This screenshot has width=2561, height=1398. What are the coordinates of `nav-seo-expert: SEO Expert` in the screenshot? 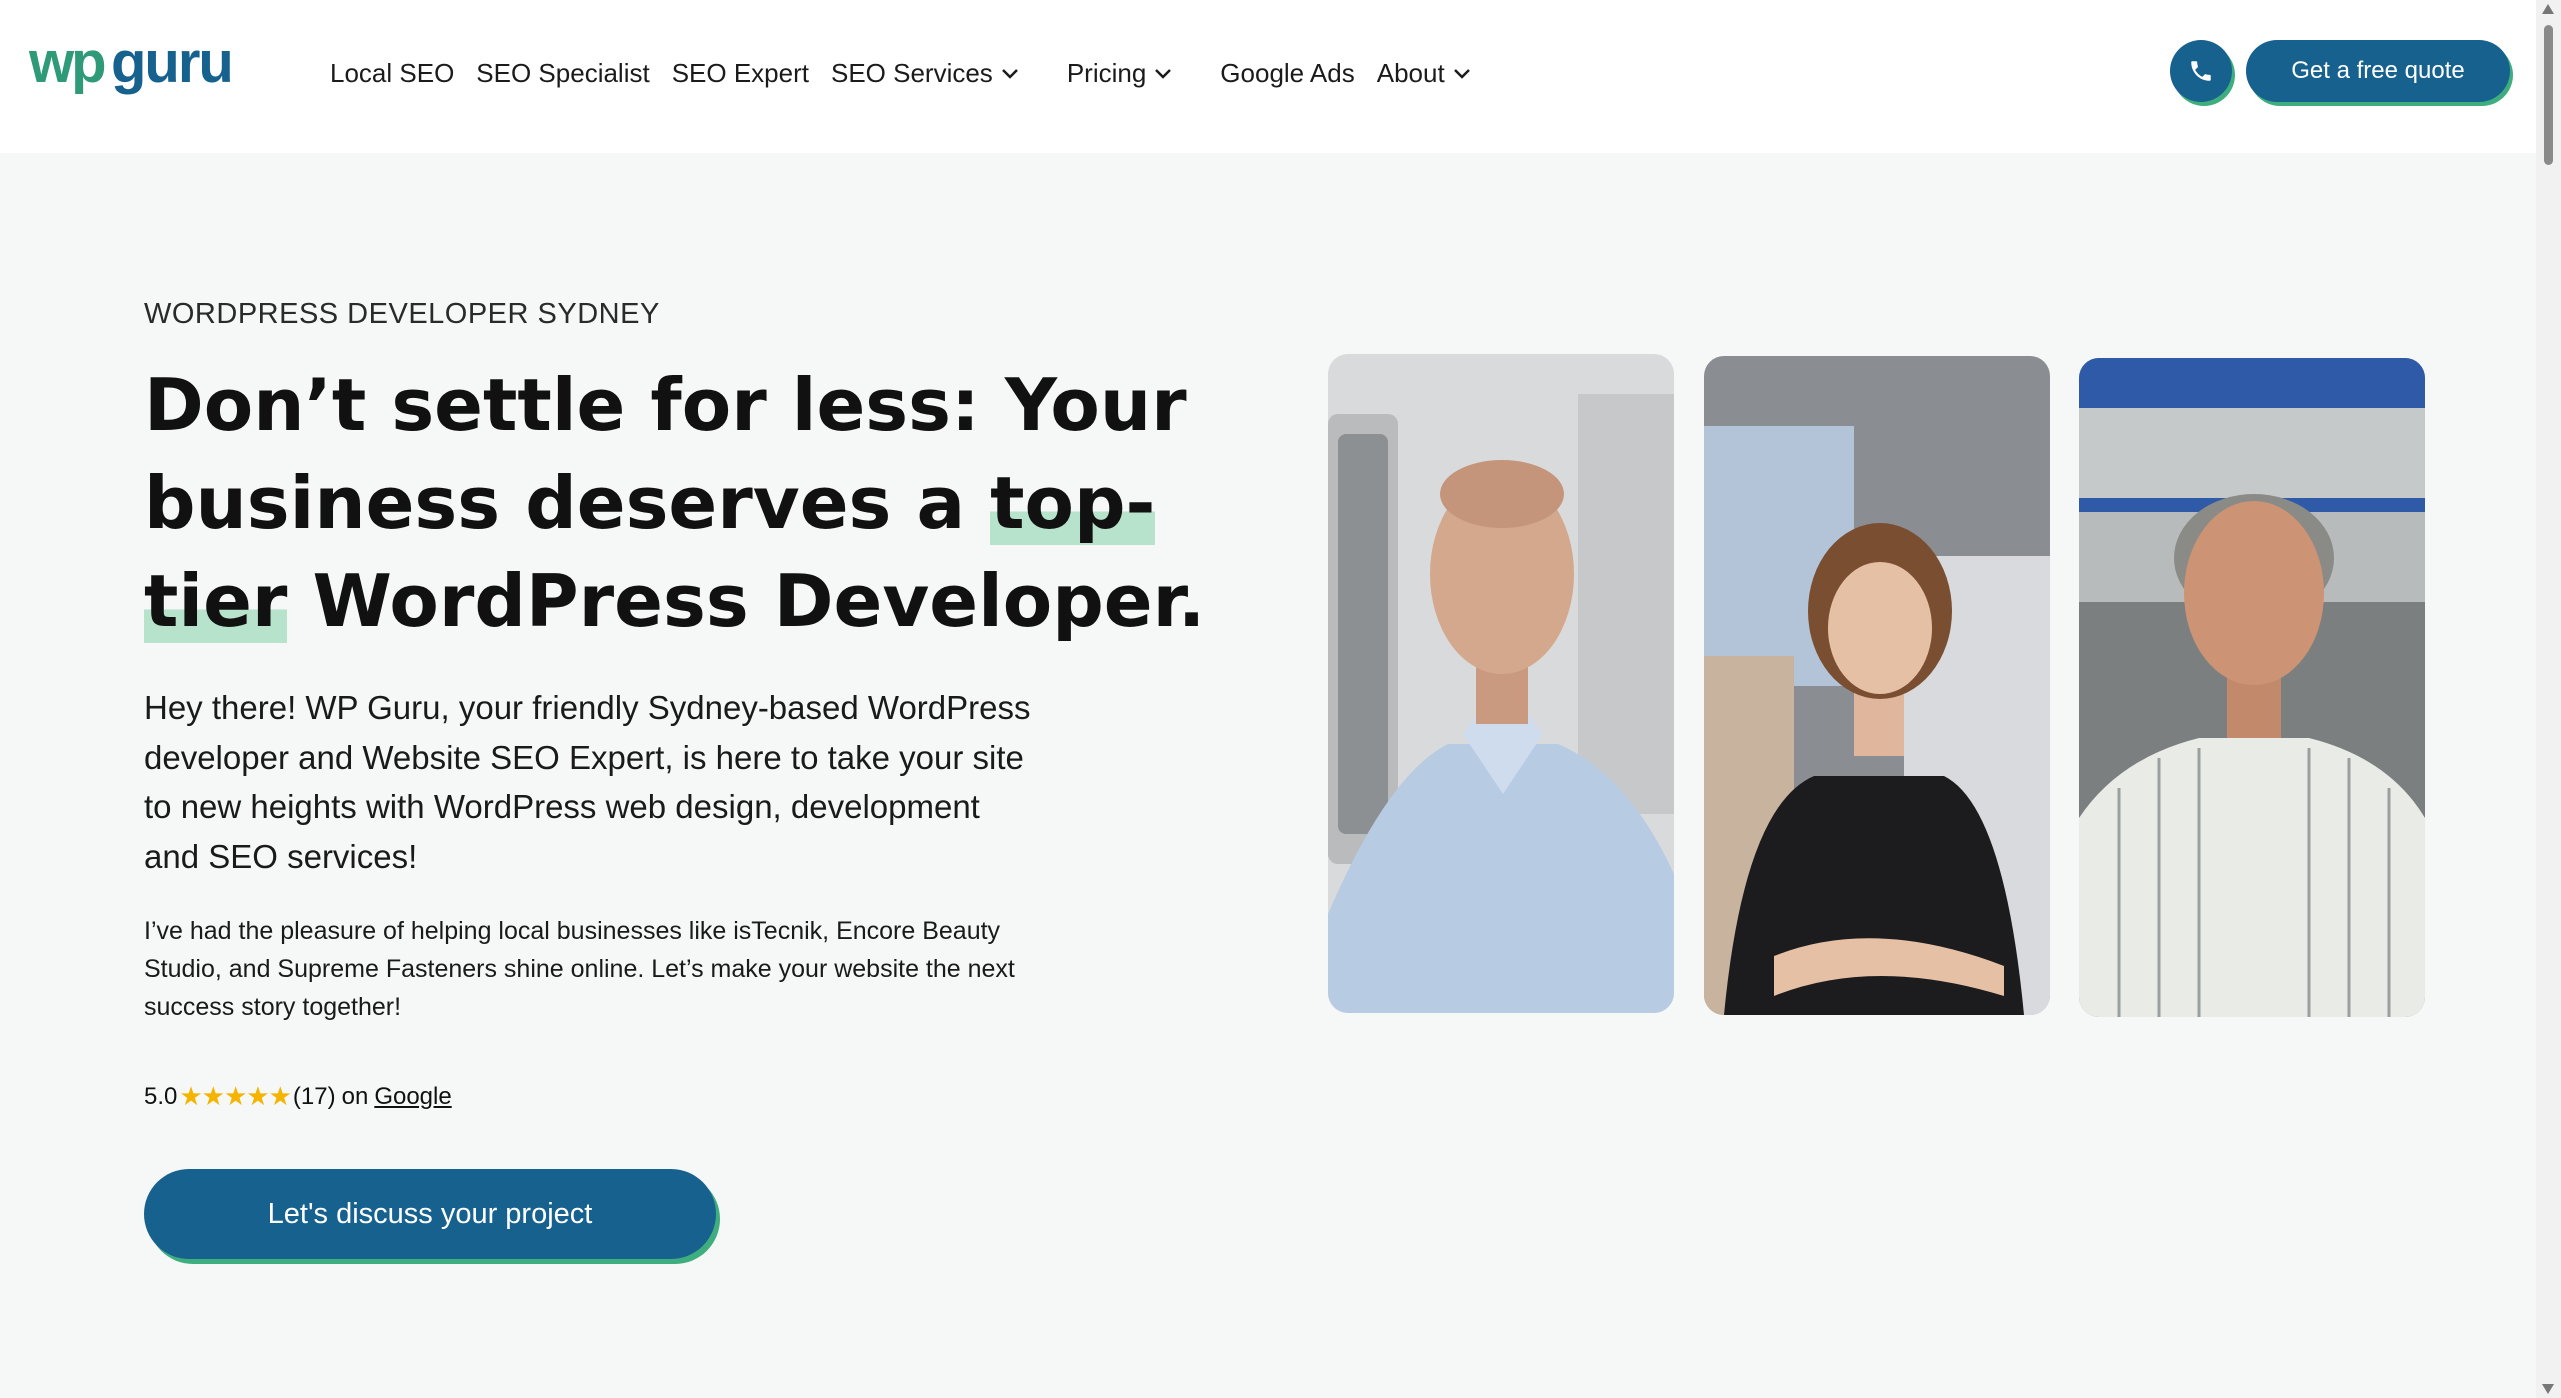 It's located at (740, 73).